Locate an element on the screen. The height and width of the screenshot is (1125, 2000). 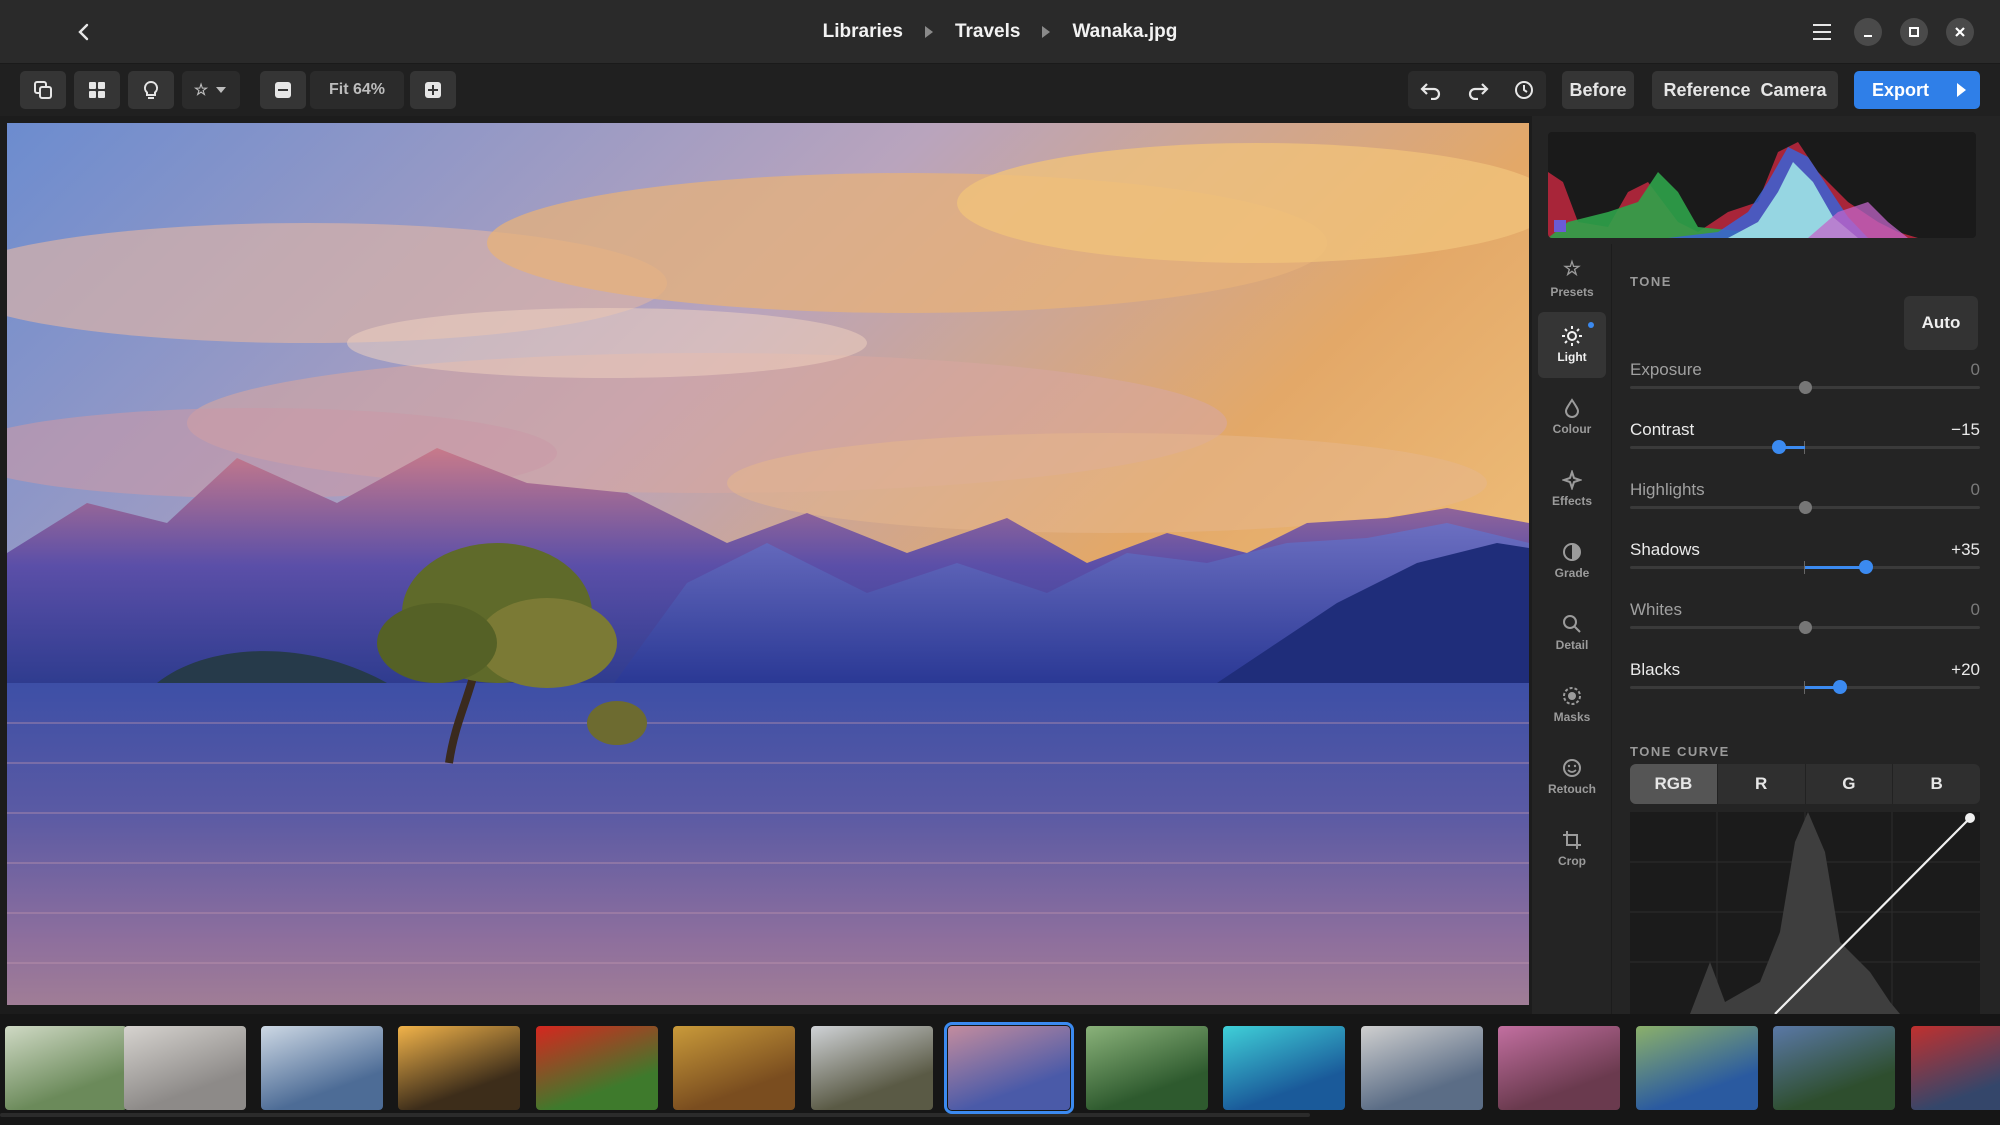
slider-highlights: Highlights 0 is located at coordinates (1805, 510).